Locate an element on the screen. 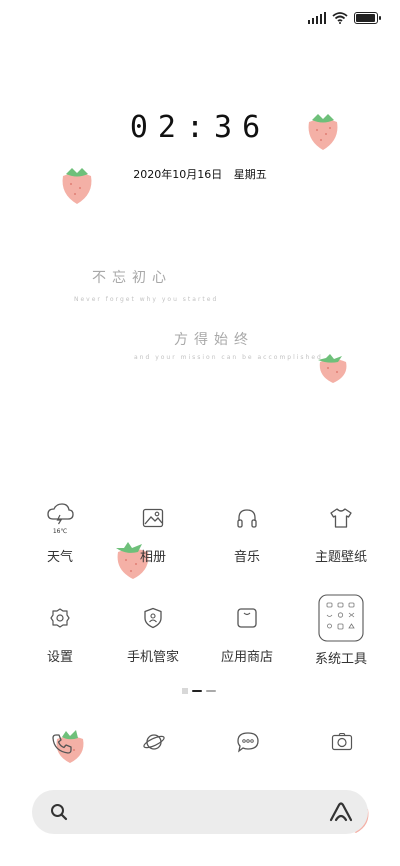 This screenshot has height=866, width=400. page-indicator is located at coordinates (199, 691).